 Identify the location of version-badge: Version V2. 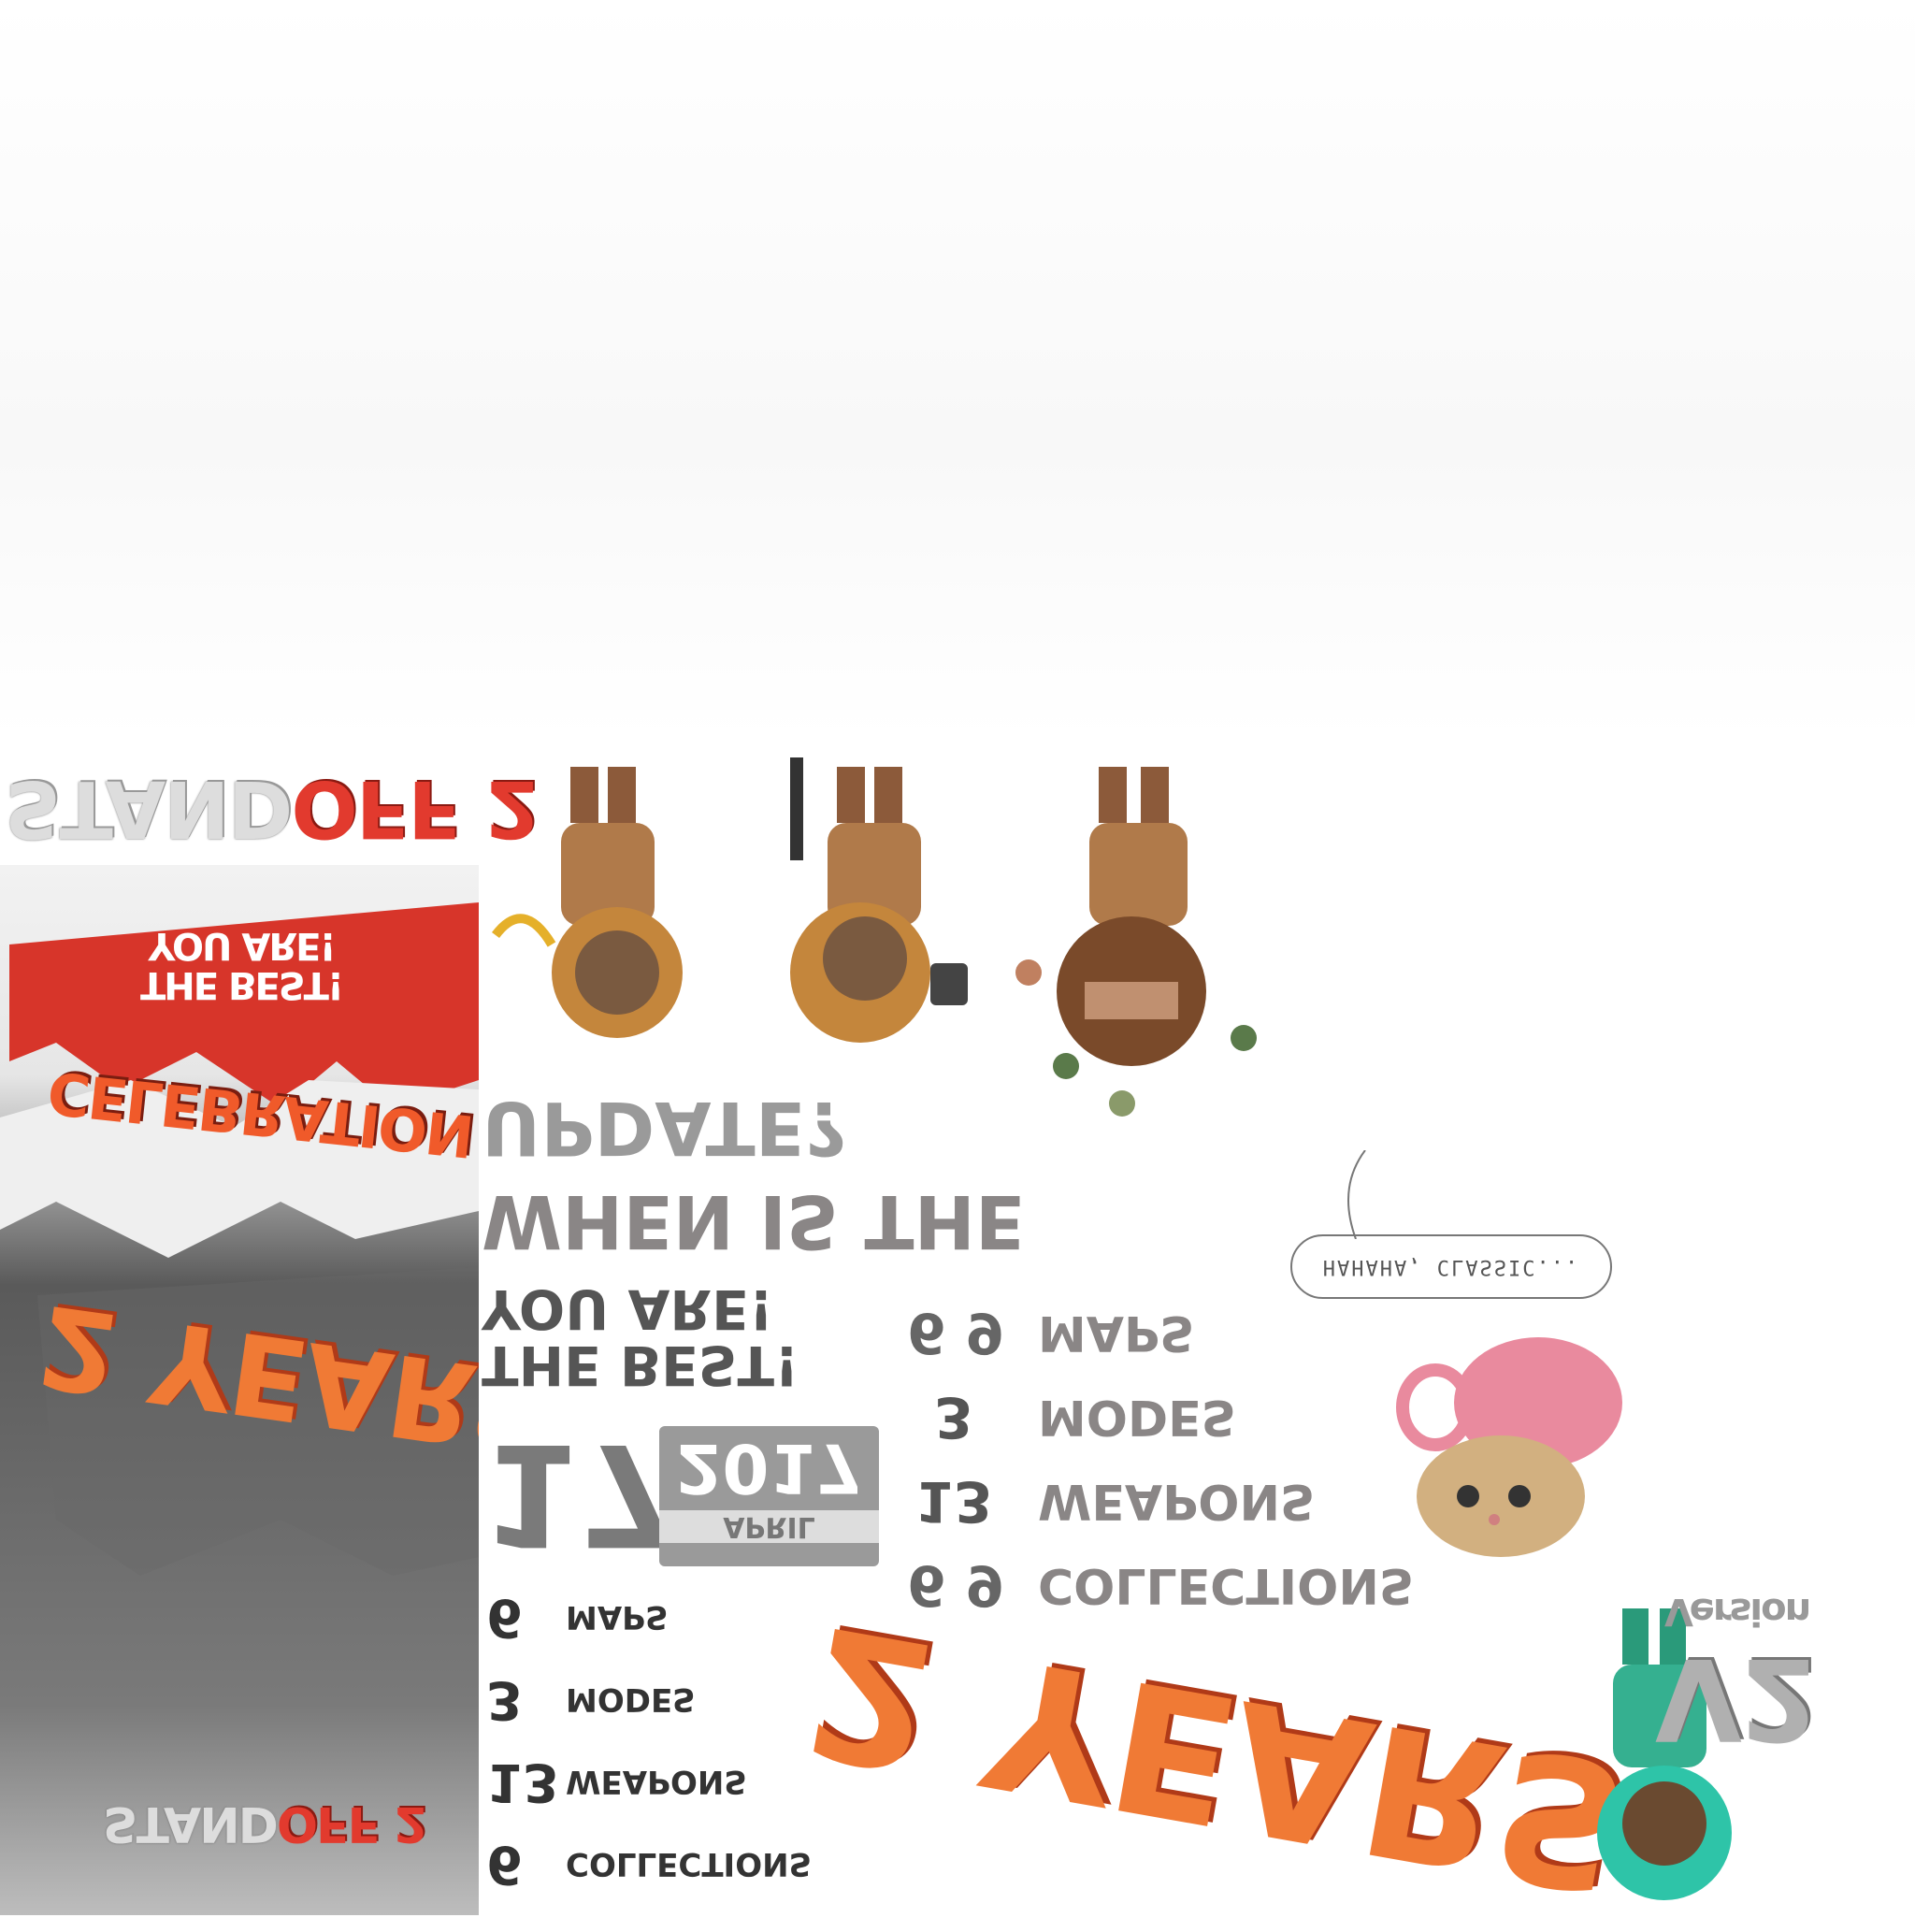
(1736, 1676).